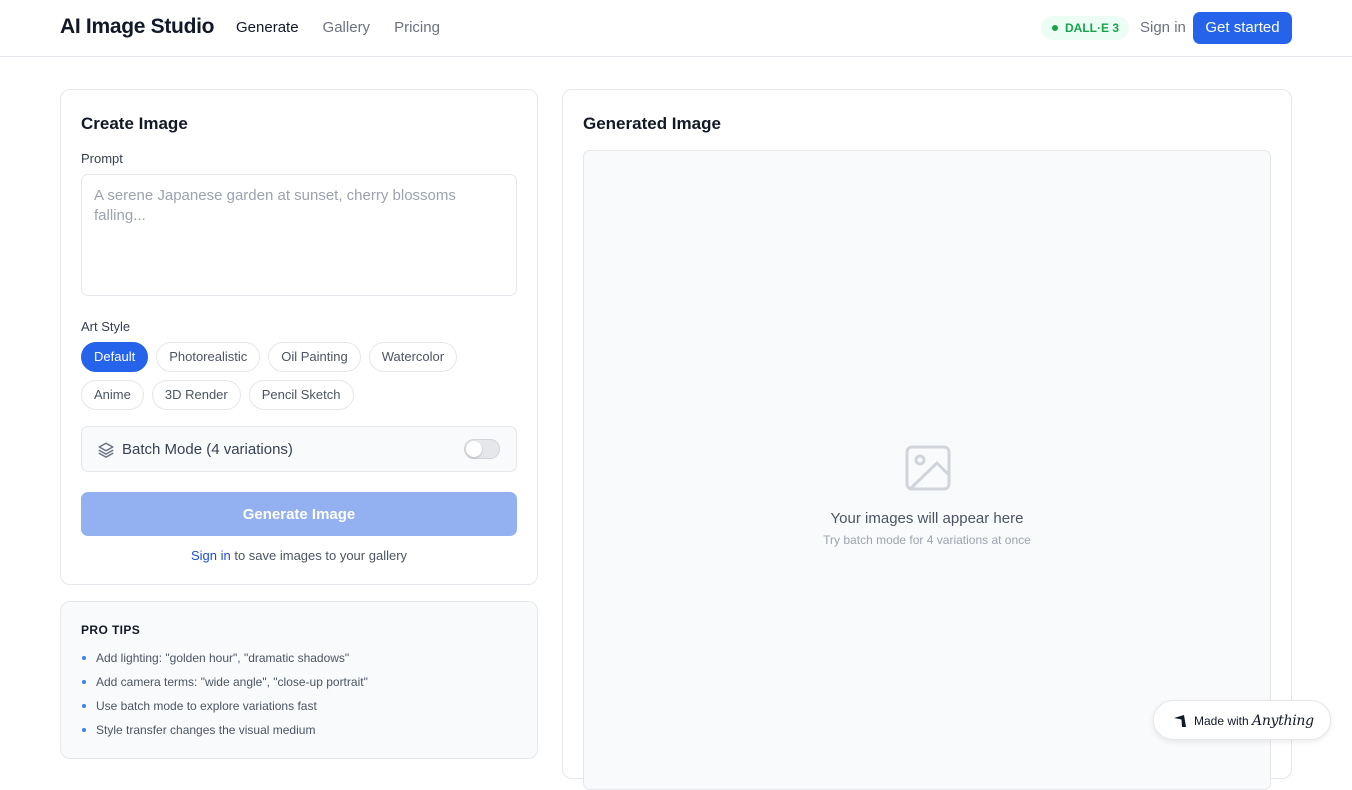  I want to click on brand-logo: AI Image Studio, so click(137, 27).